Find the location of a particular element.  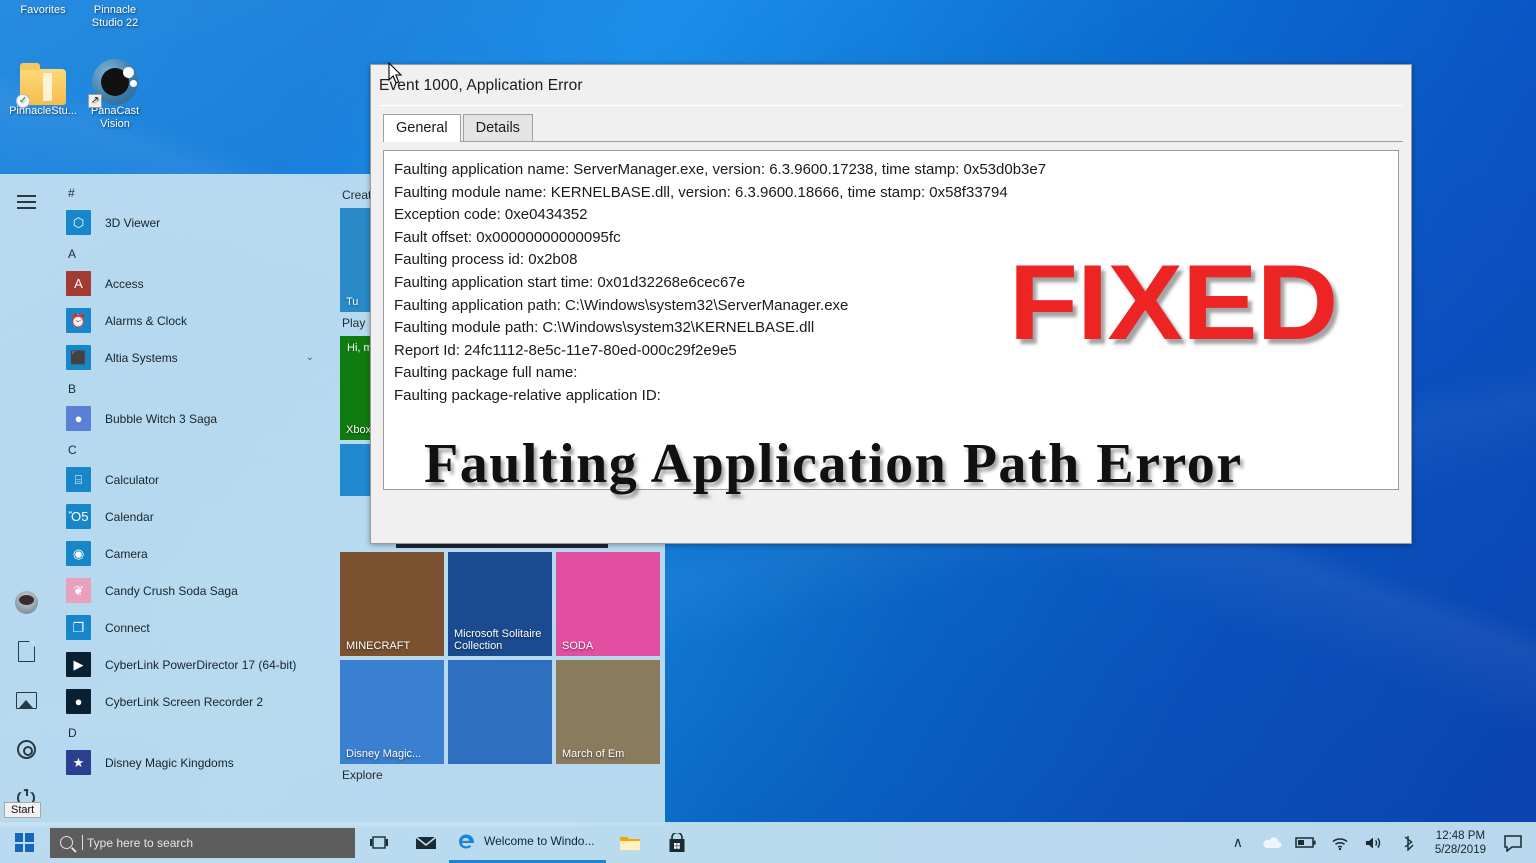

app-list-item: ★ Disney Magic Kingdoms is located at coordinates (192, 762).